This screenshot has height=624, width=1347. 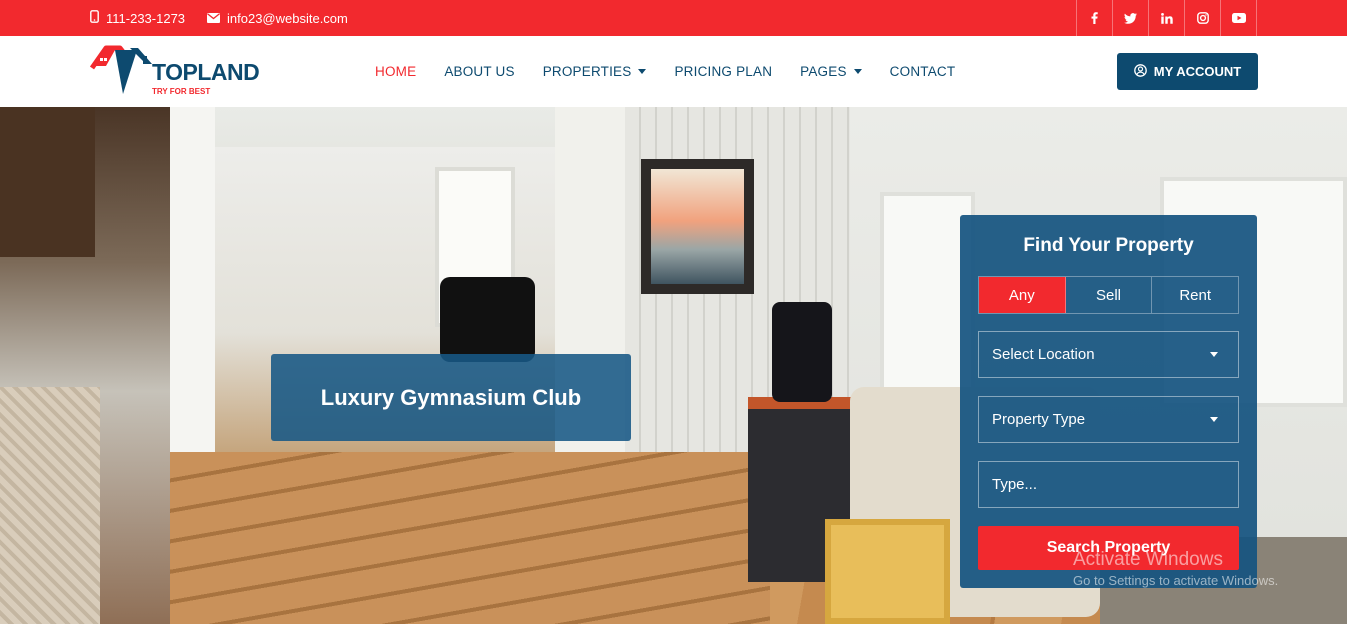 I want to click on photo-door, so click(x=192, y=307).